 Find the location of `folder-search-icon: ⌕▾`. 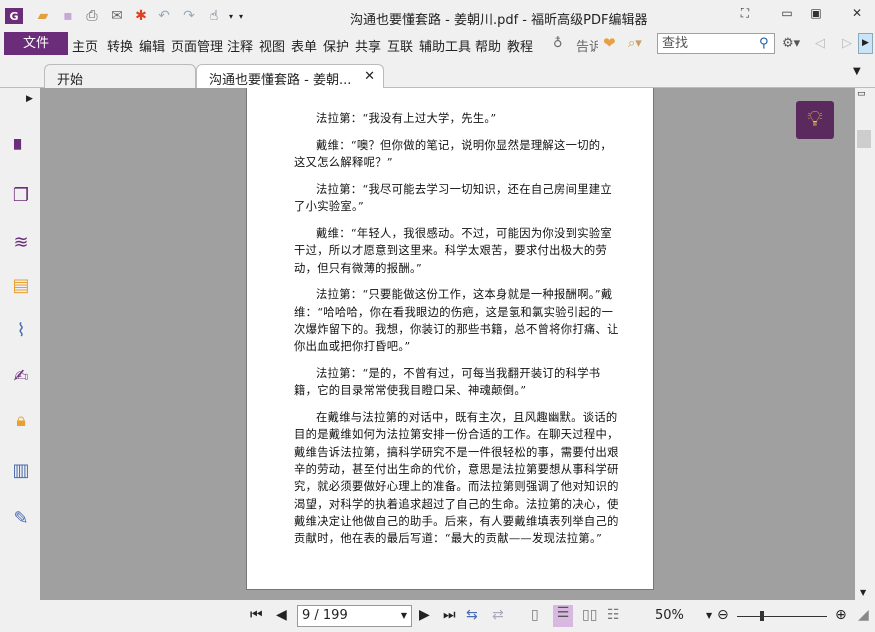

folder-search-icon: ⌕▾ is located at coordinates (635, 43).